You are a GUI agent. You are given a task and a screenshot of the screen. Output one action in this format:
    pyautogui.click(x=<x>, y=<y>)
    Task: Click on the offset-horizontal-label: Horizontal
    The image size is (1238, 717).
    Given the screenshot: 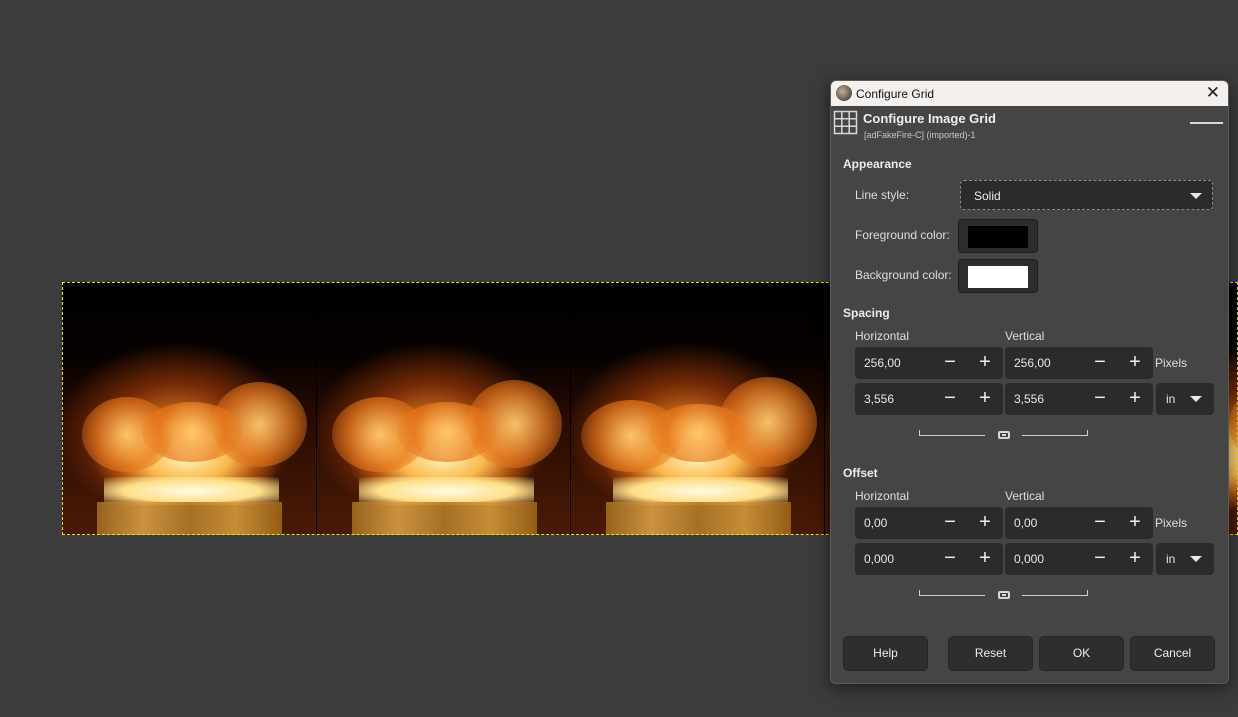 What is the action you would take?
    pyautogui.click(x=882, y=496)
    